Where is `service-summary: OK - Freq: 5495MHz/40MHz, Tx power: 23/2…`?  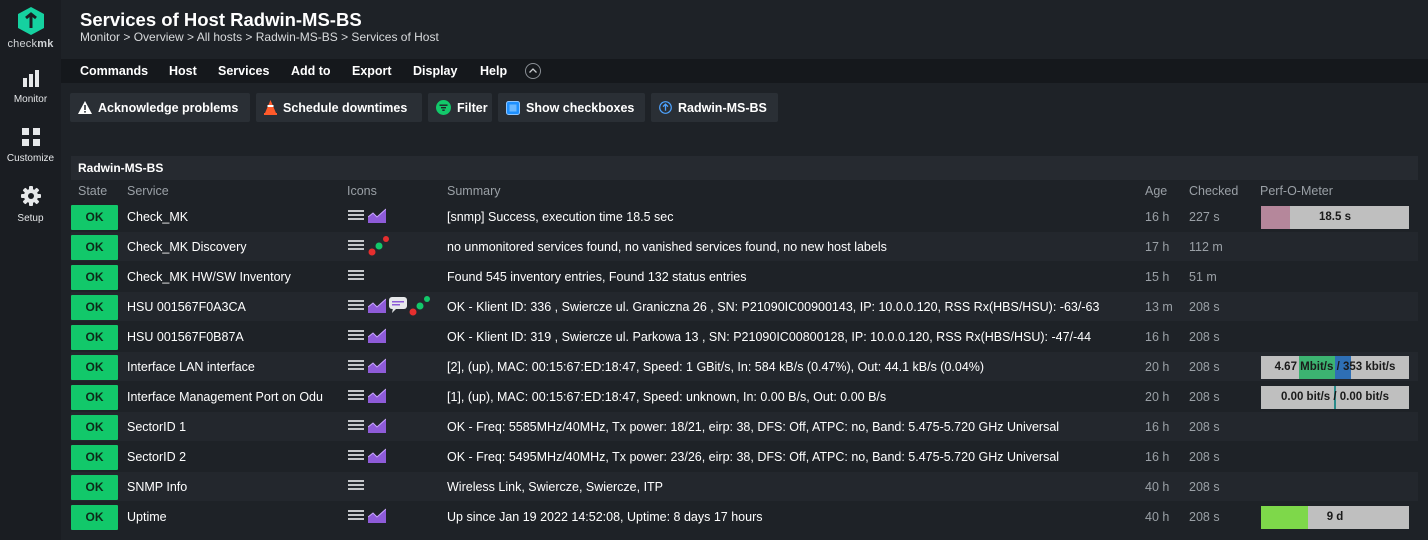
service-summary: OK - Freq: 5495MHz/40MHz, Tx power: 23/2… is located at coordinates (753, 457).